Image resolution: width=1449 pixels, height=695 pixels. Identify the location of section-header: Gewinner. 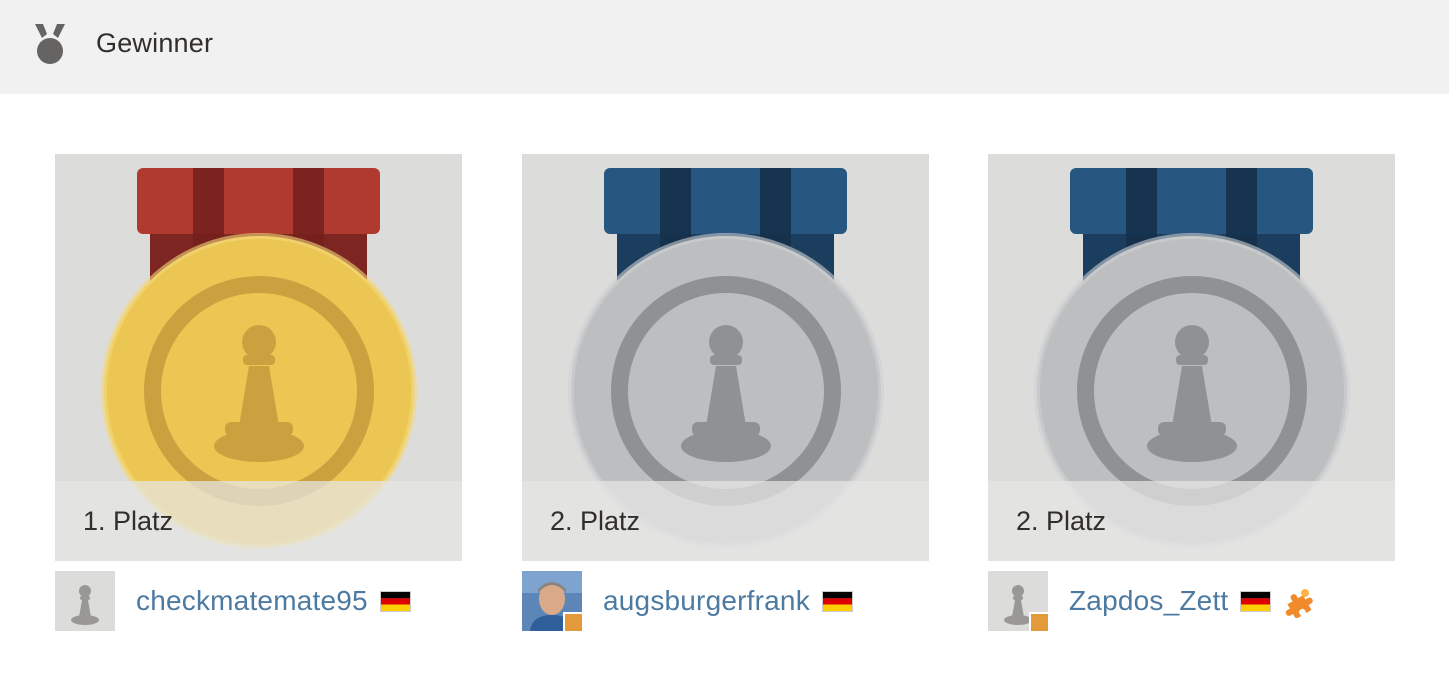
(724, 47).